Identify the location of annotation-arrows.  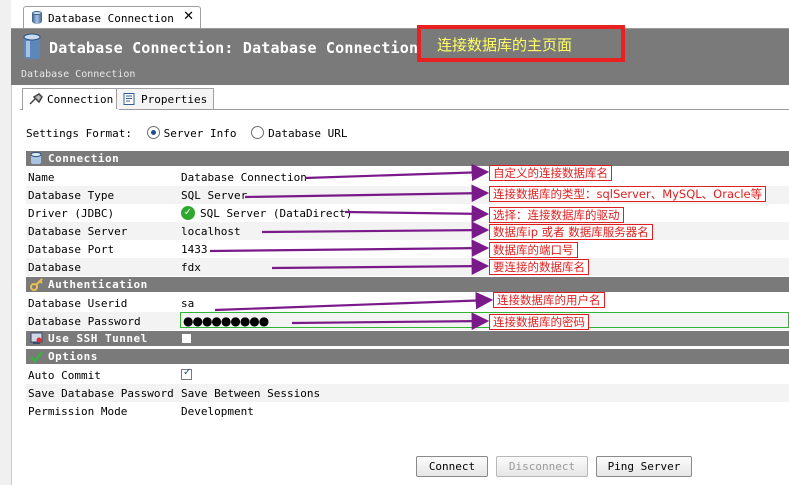
(351, 246).